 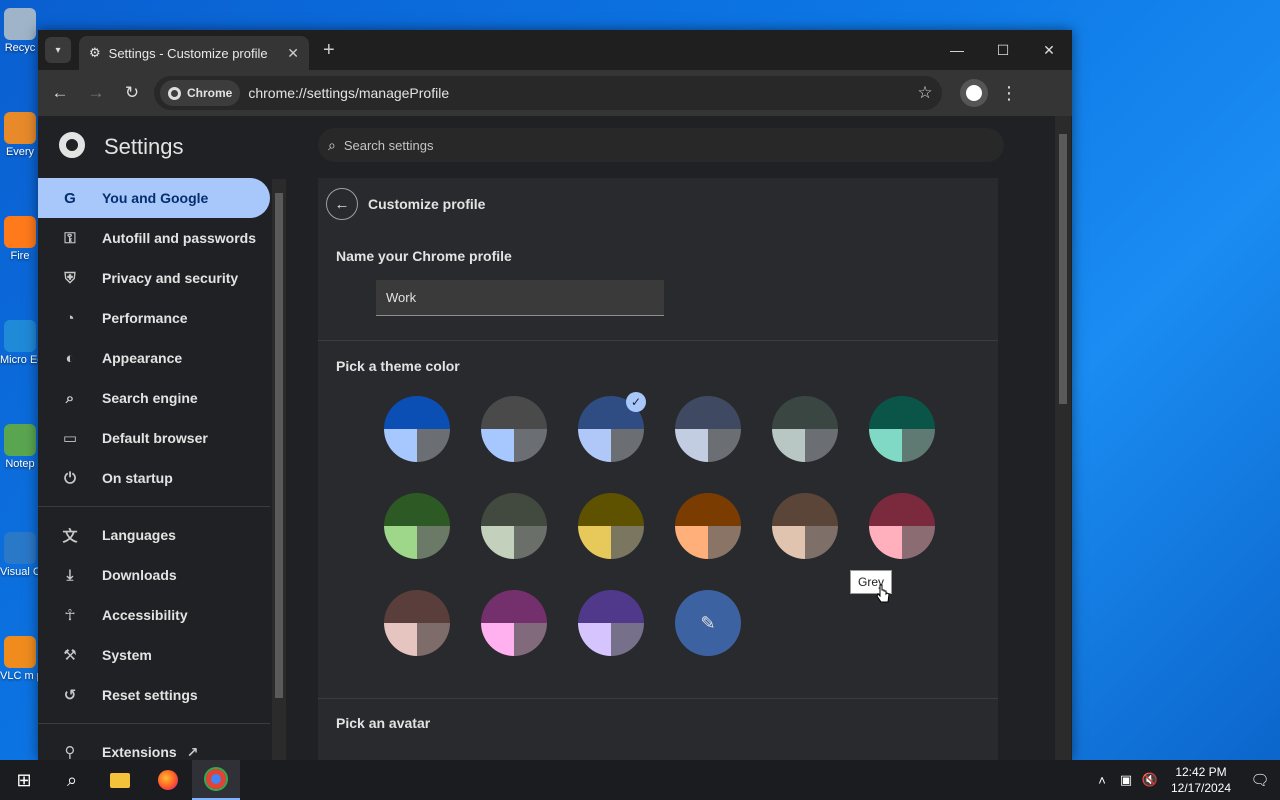 What do you see at coordinates (72, 780) in the screenshot?
I see `search-icon: ⌕` at bounding box center [72, 780].